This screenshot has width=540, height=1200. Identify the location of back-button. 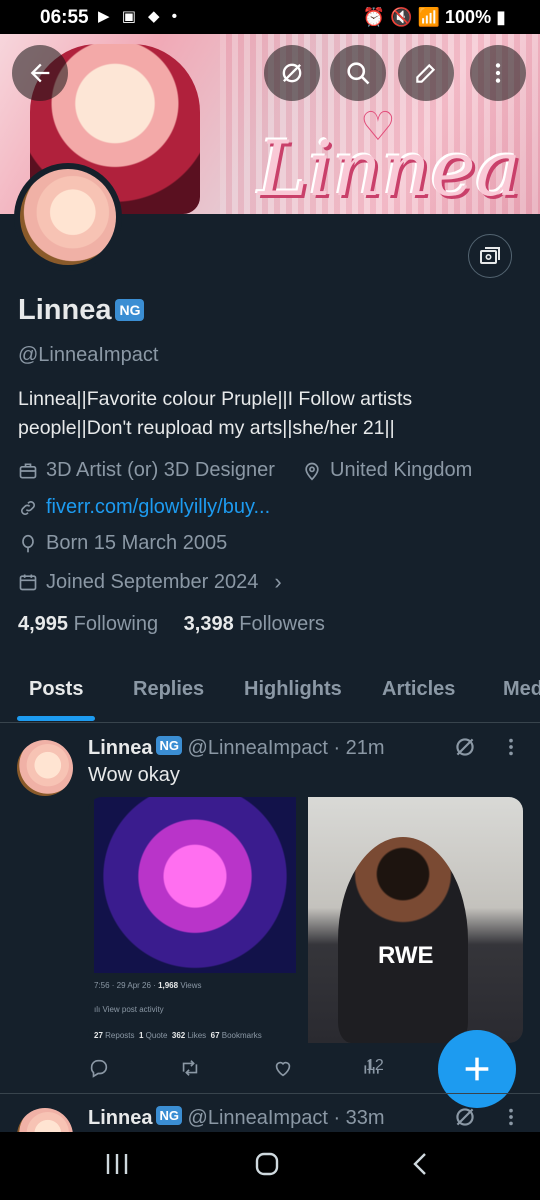
(40, 73).